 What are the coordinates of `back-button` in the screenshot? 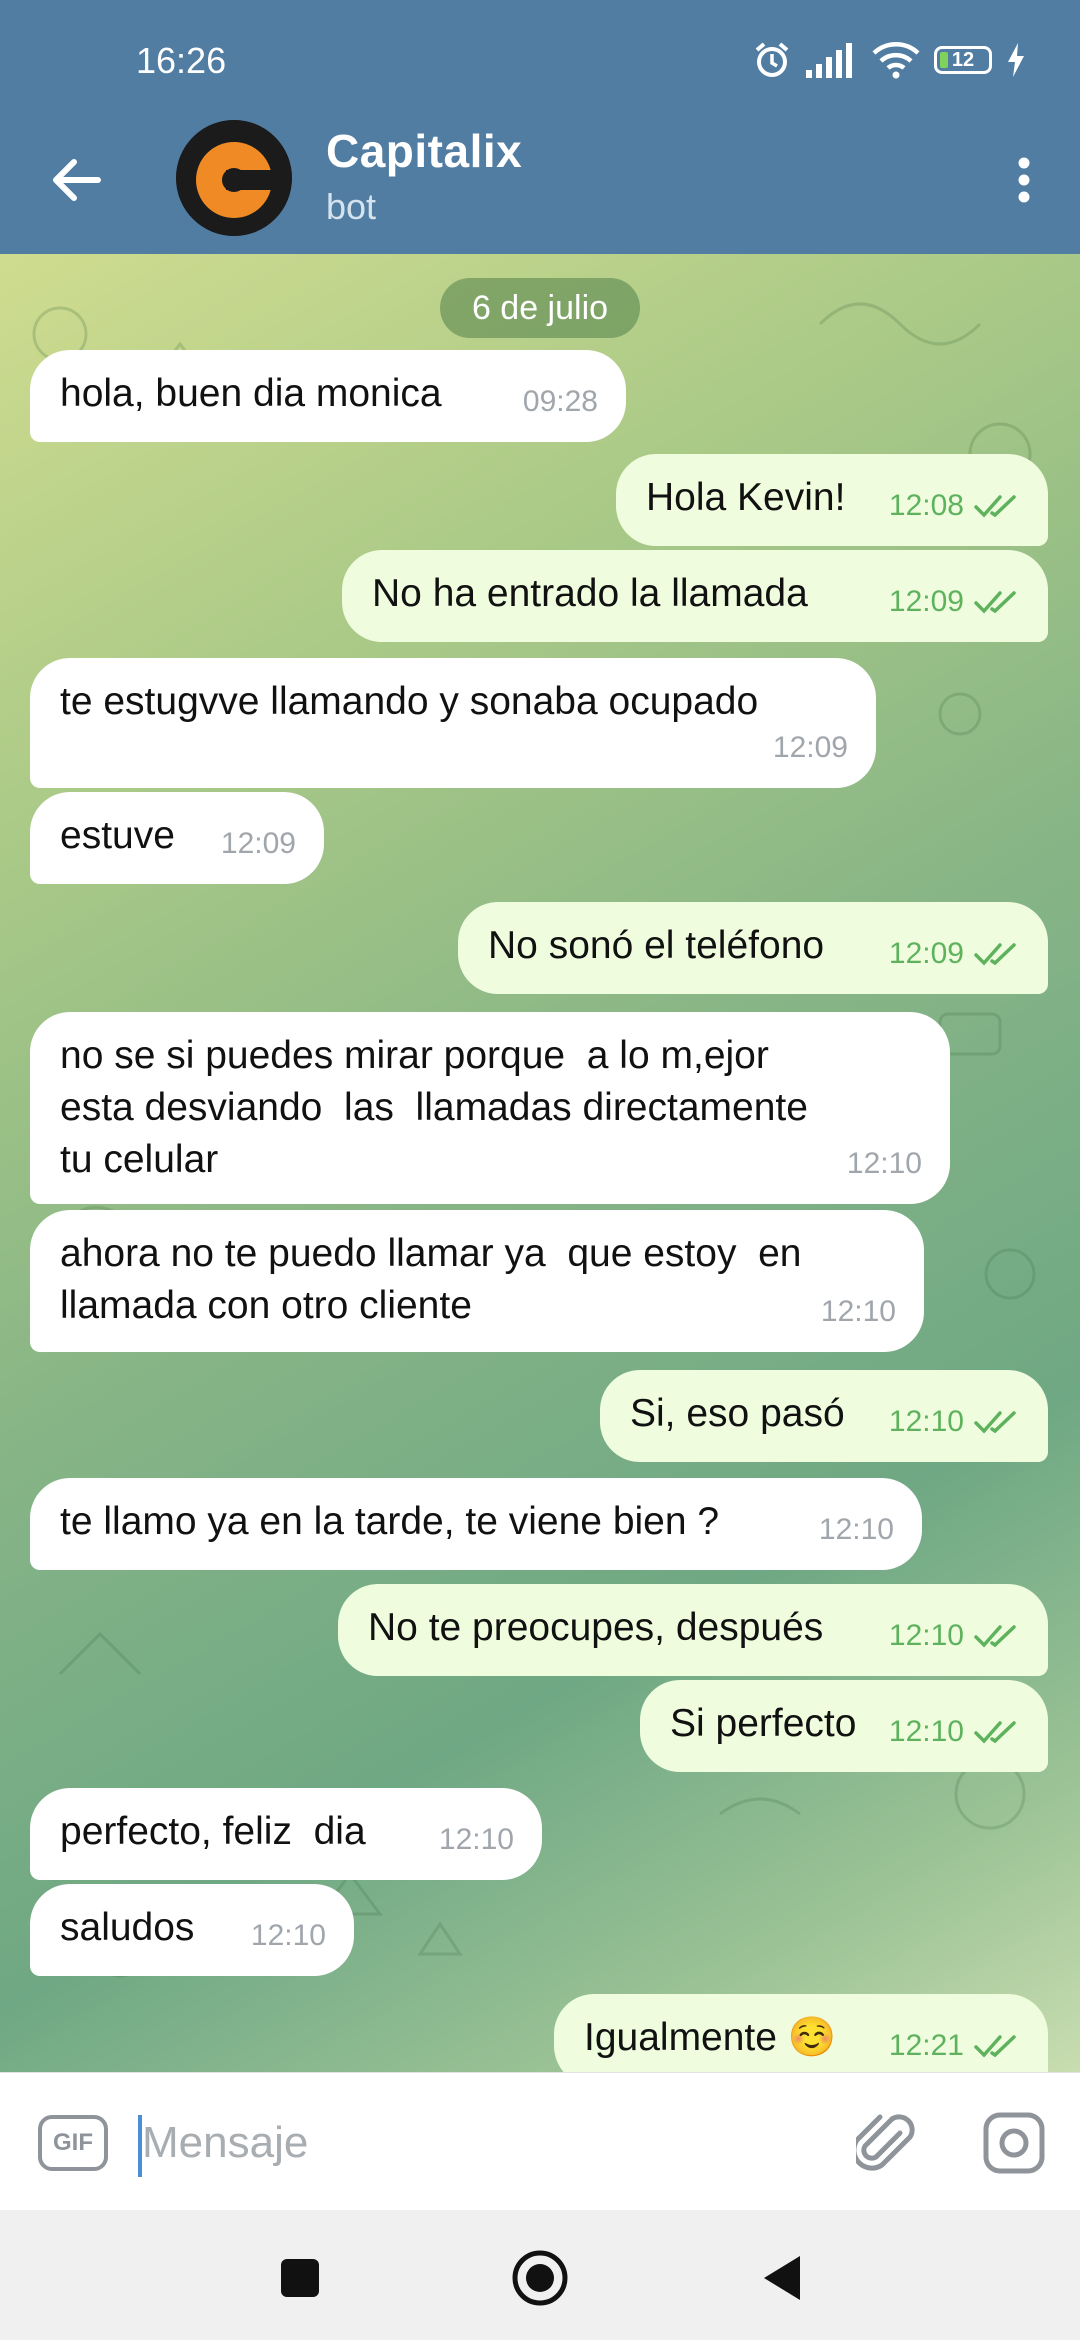 It's located at (76, 180).